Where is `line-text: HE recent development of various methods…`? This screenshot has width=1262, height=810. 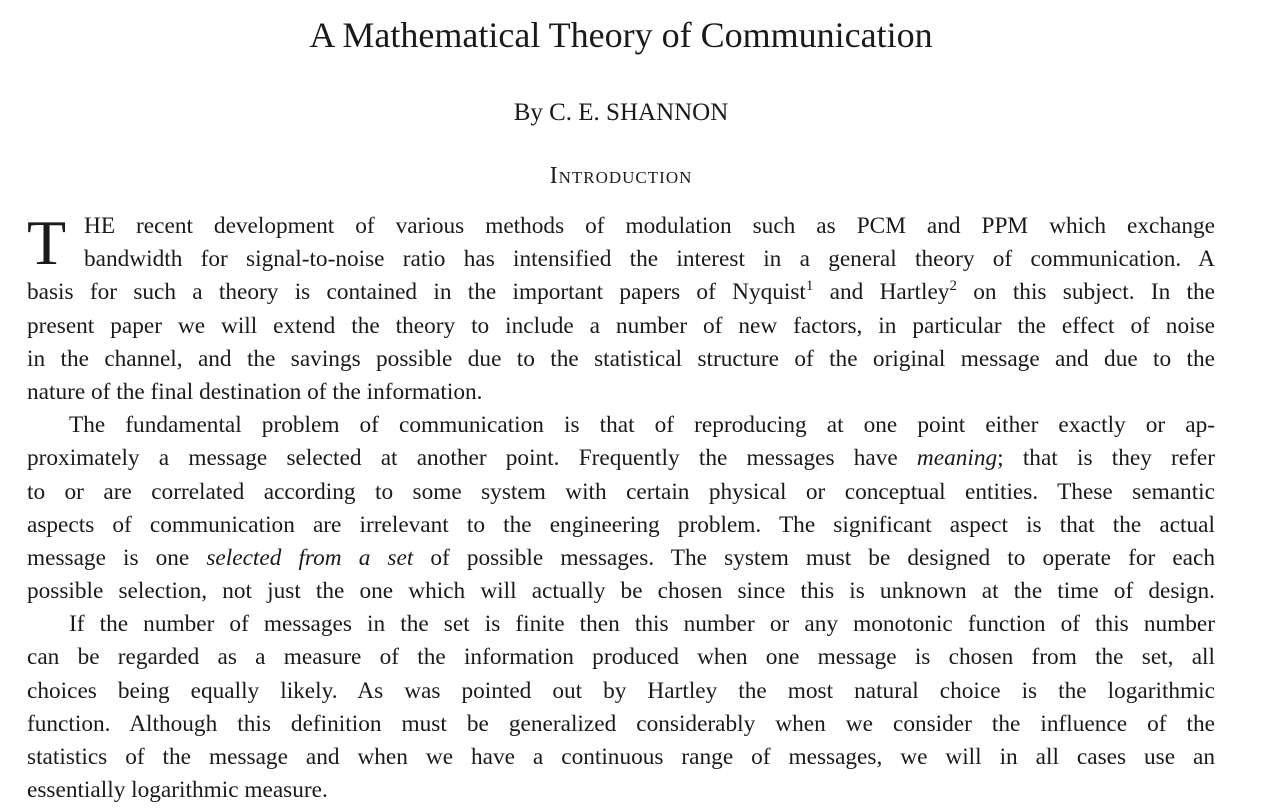 line-text: HE recent development of various methods… is located at coordinates (649, 226).